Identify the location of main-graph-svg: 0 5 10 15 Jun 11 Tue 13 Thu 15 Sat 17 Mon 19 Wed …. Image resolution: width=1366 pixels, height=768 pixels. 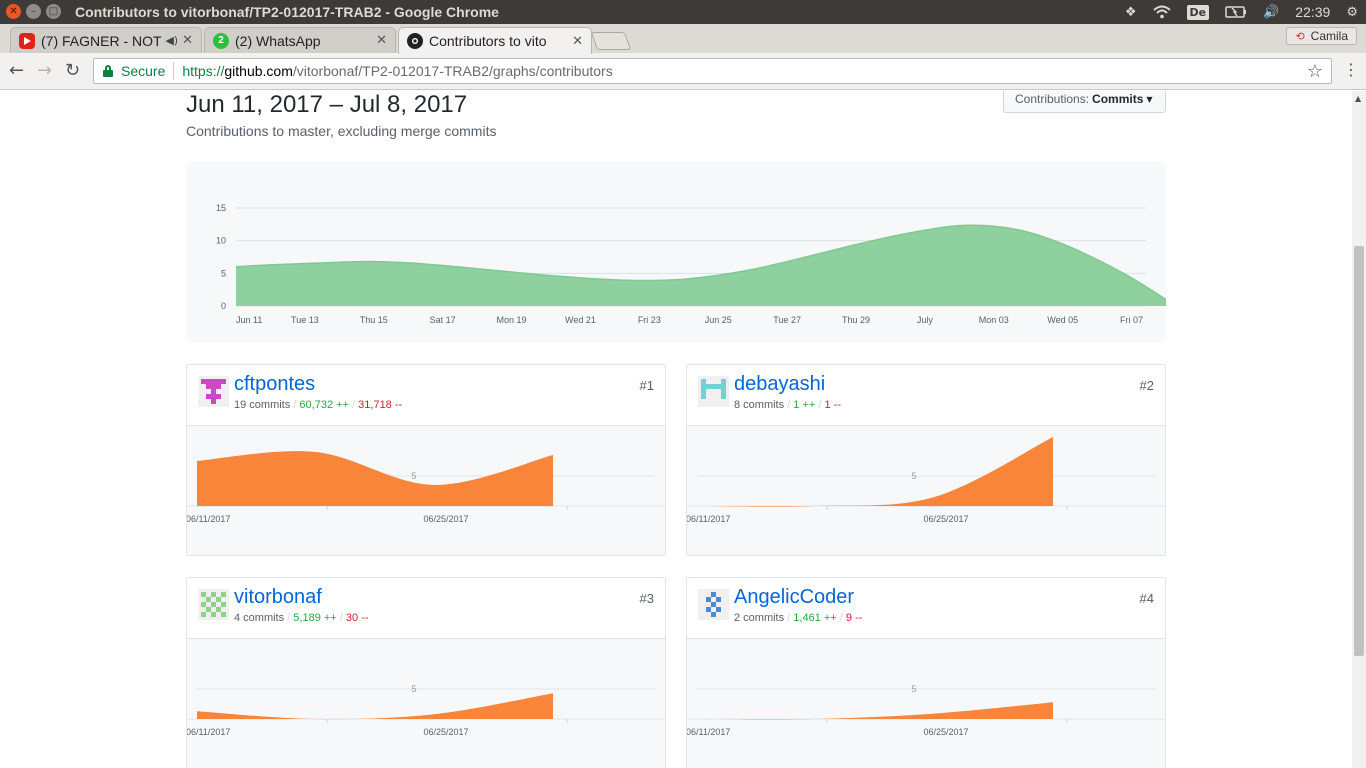
(691, 264).